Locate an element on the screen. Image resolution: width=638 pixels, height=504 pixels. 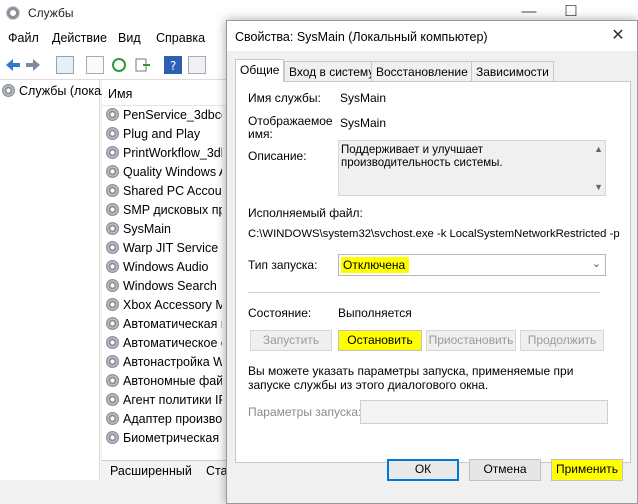
service-name-label: Имя службы: is located at coordinates (284, 98).